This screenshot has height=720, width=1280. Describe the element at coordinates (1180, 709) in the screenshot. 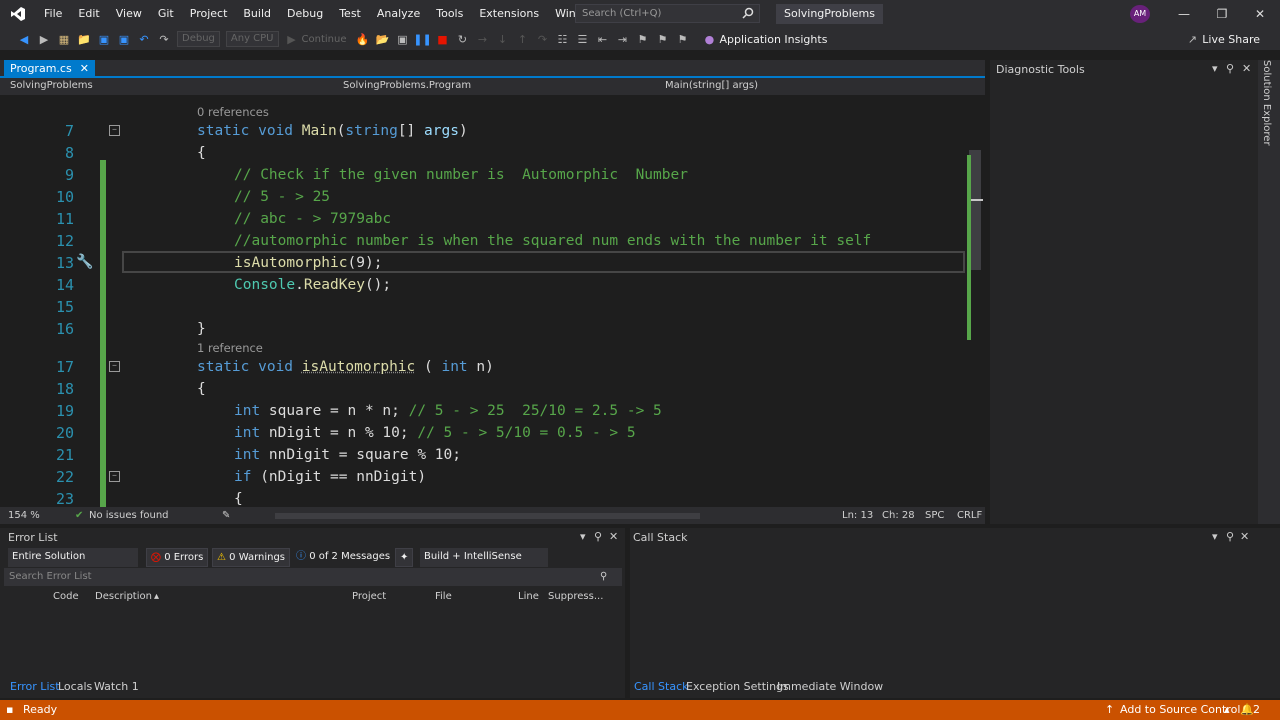

I see `add-to-source-control-button: Add to Source Control` at that location.